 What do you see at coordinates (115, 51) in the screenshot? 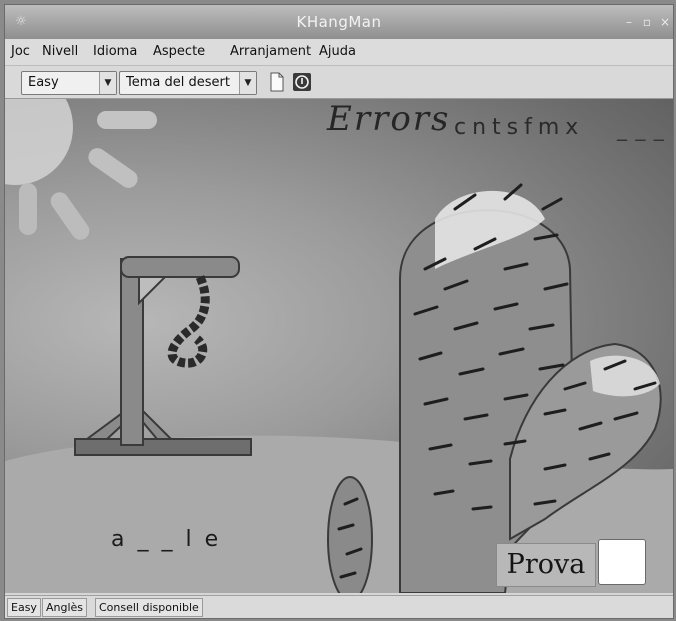
I see `menu-idioma: Idioma` at bounding box center [115, 51].